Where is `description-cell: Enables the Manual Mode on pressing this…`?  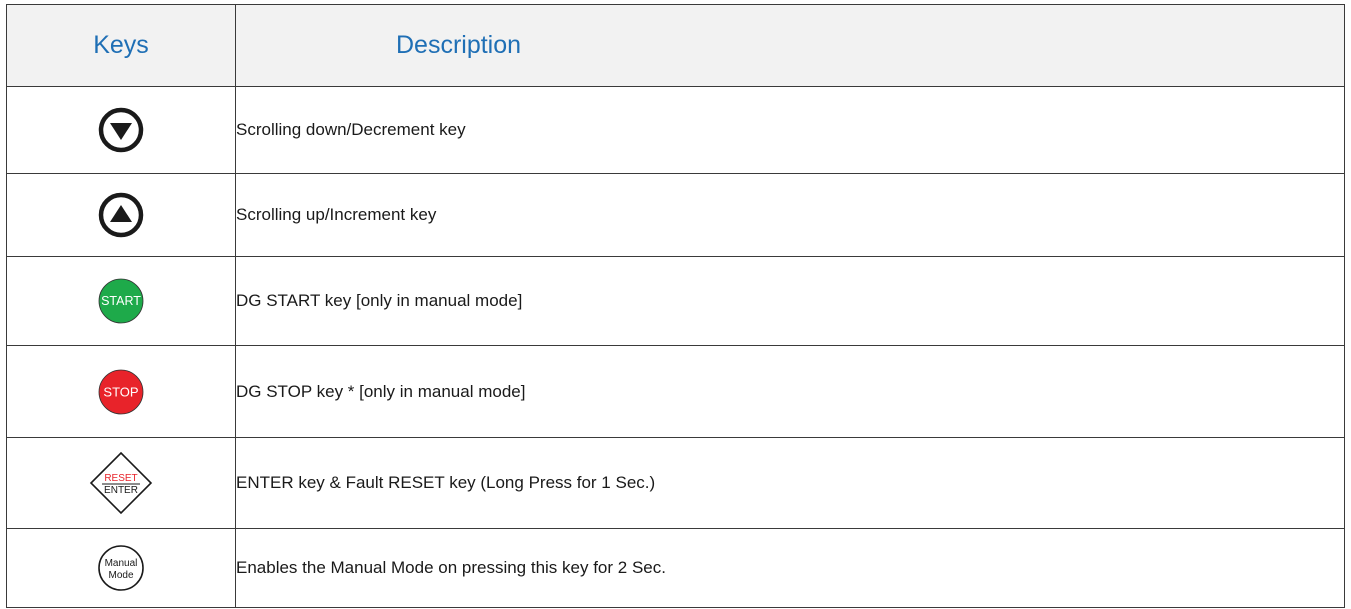
description-cell: Enables the Manual Mode on pressing this… is located at coordinates (790, 568).